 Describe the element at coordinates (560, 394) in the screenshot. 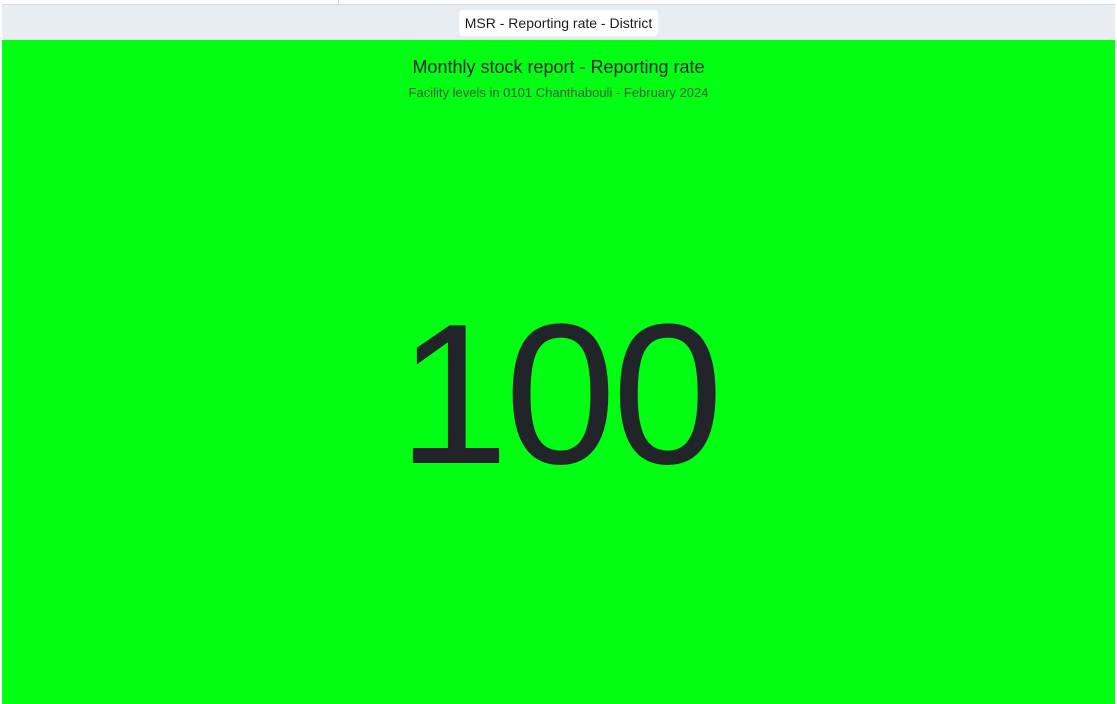

I see `single-value: 100` at that location.